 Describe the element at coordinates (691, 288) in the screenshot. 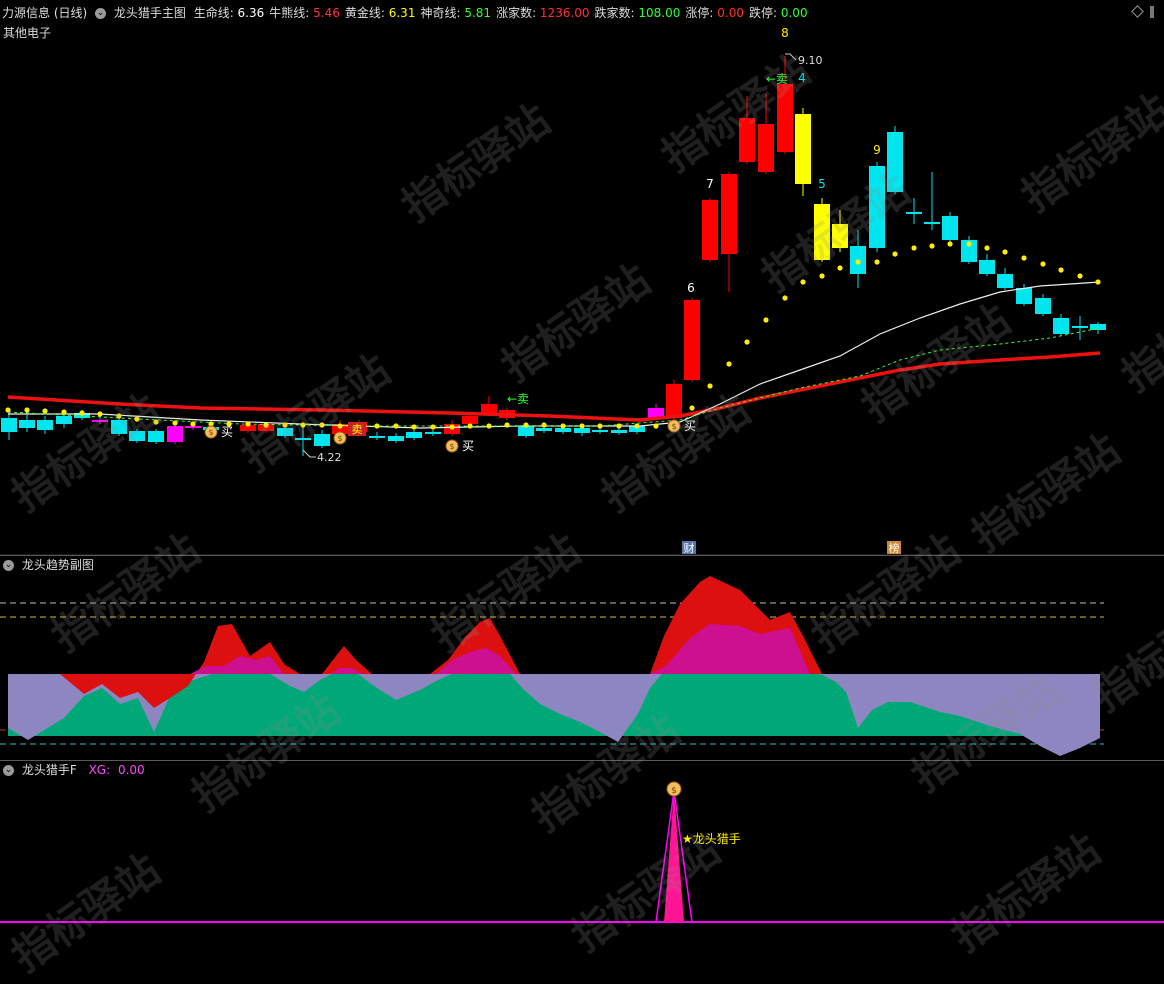

I see `wave-number: 6` at that location.